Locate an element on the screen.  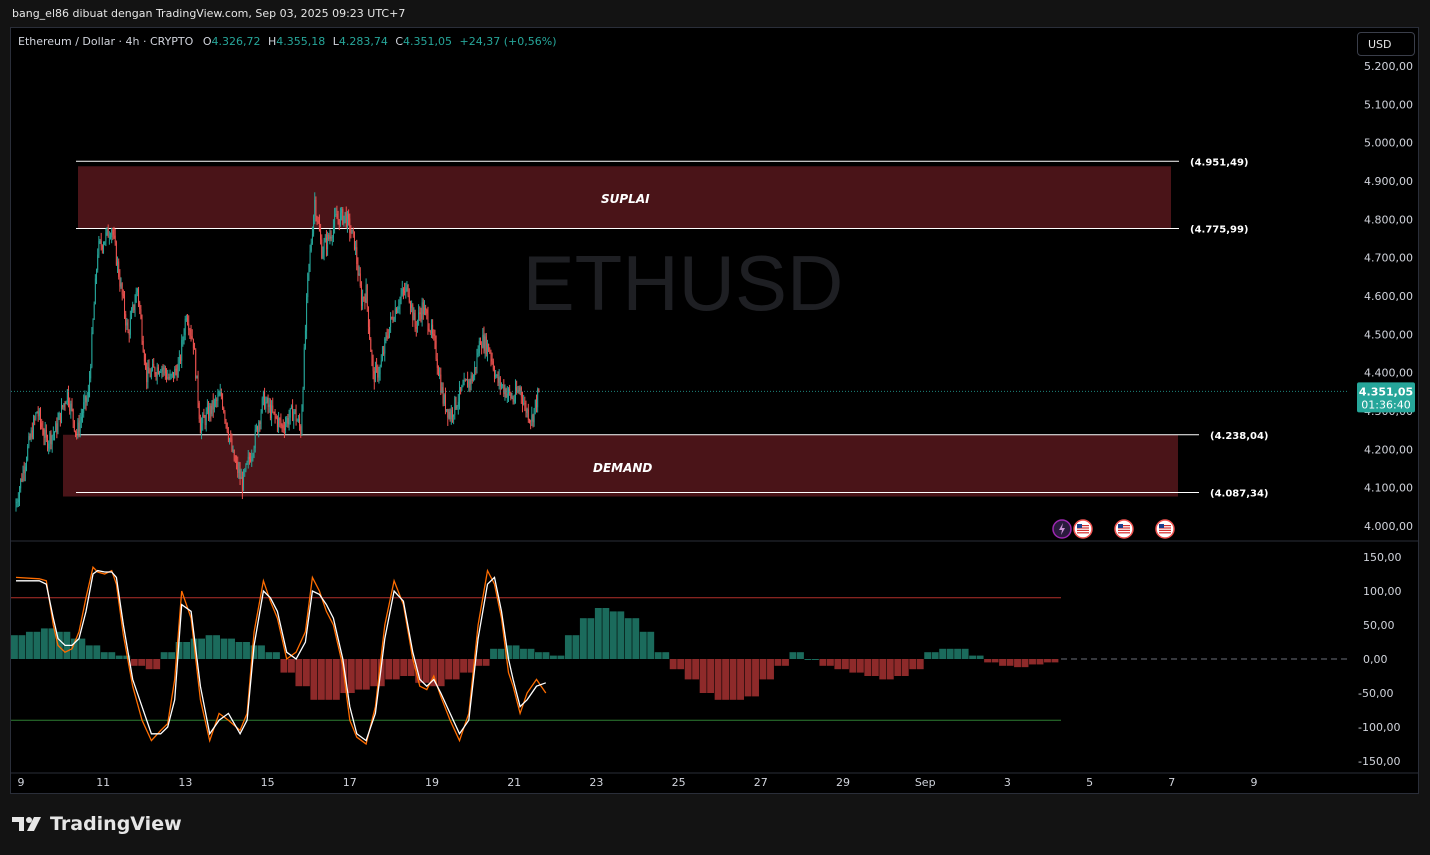
watermark-layer: ETHUSD is located at coordinates (683, 283).